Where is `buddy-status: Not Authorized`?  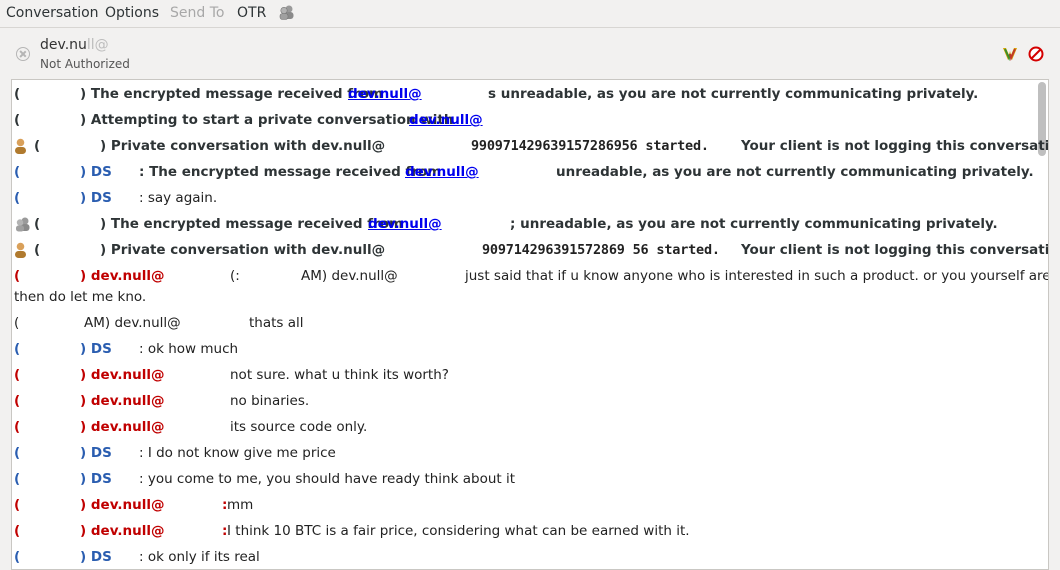 buddy-status: Not Authorized is located at coordinates (85, 64).